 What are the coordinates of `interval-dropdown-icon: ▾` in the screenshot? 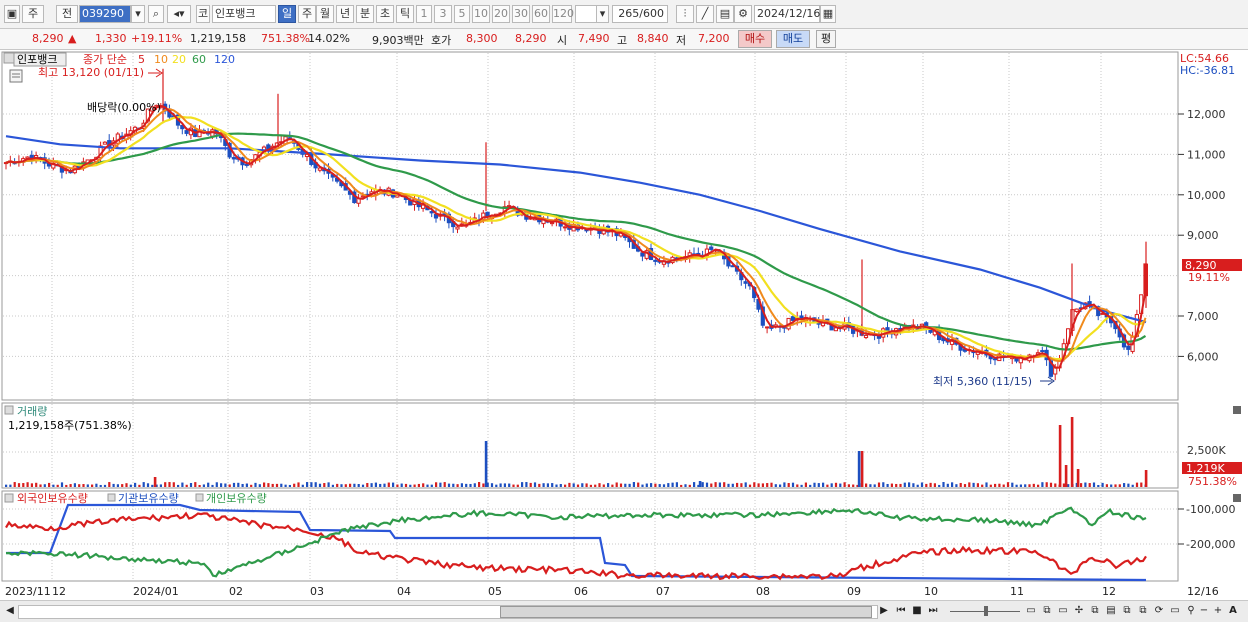 It's located at (602, 14).